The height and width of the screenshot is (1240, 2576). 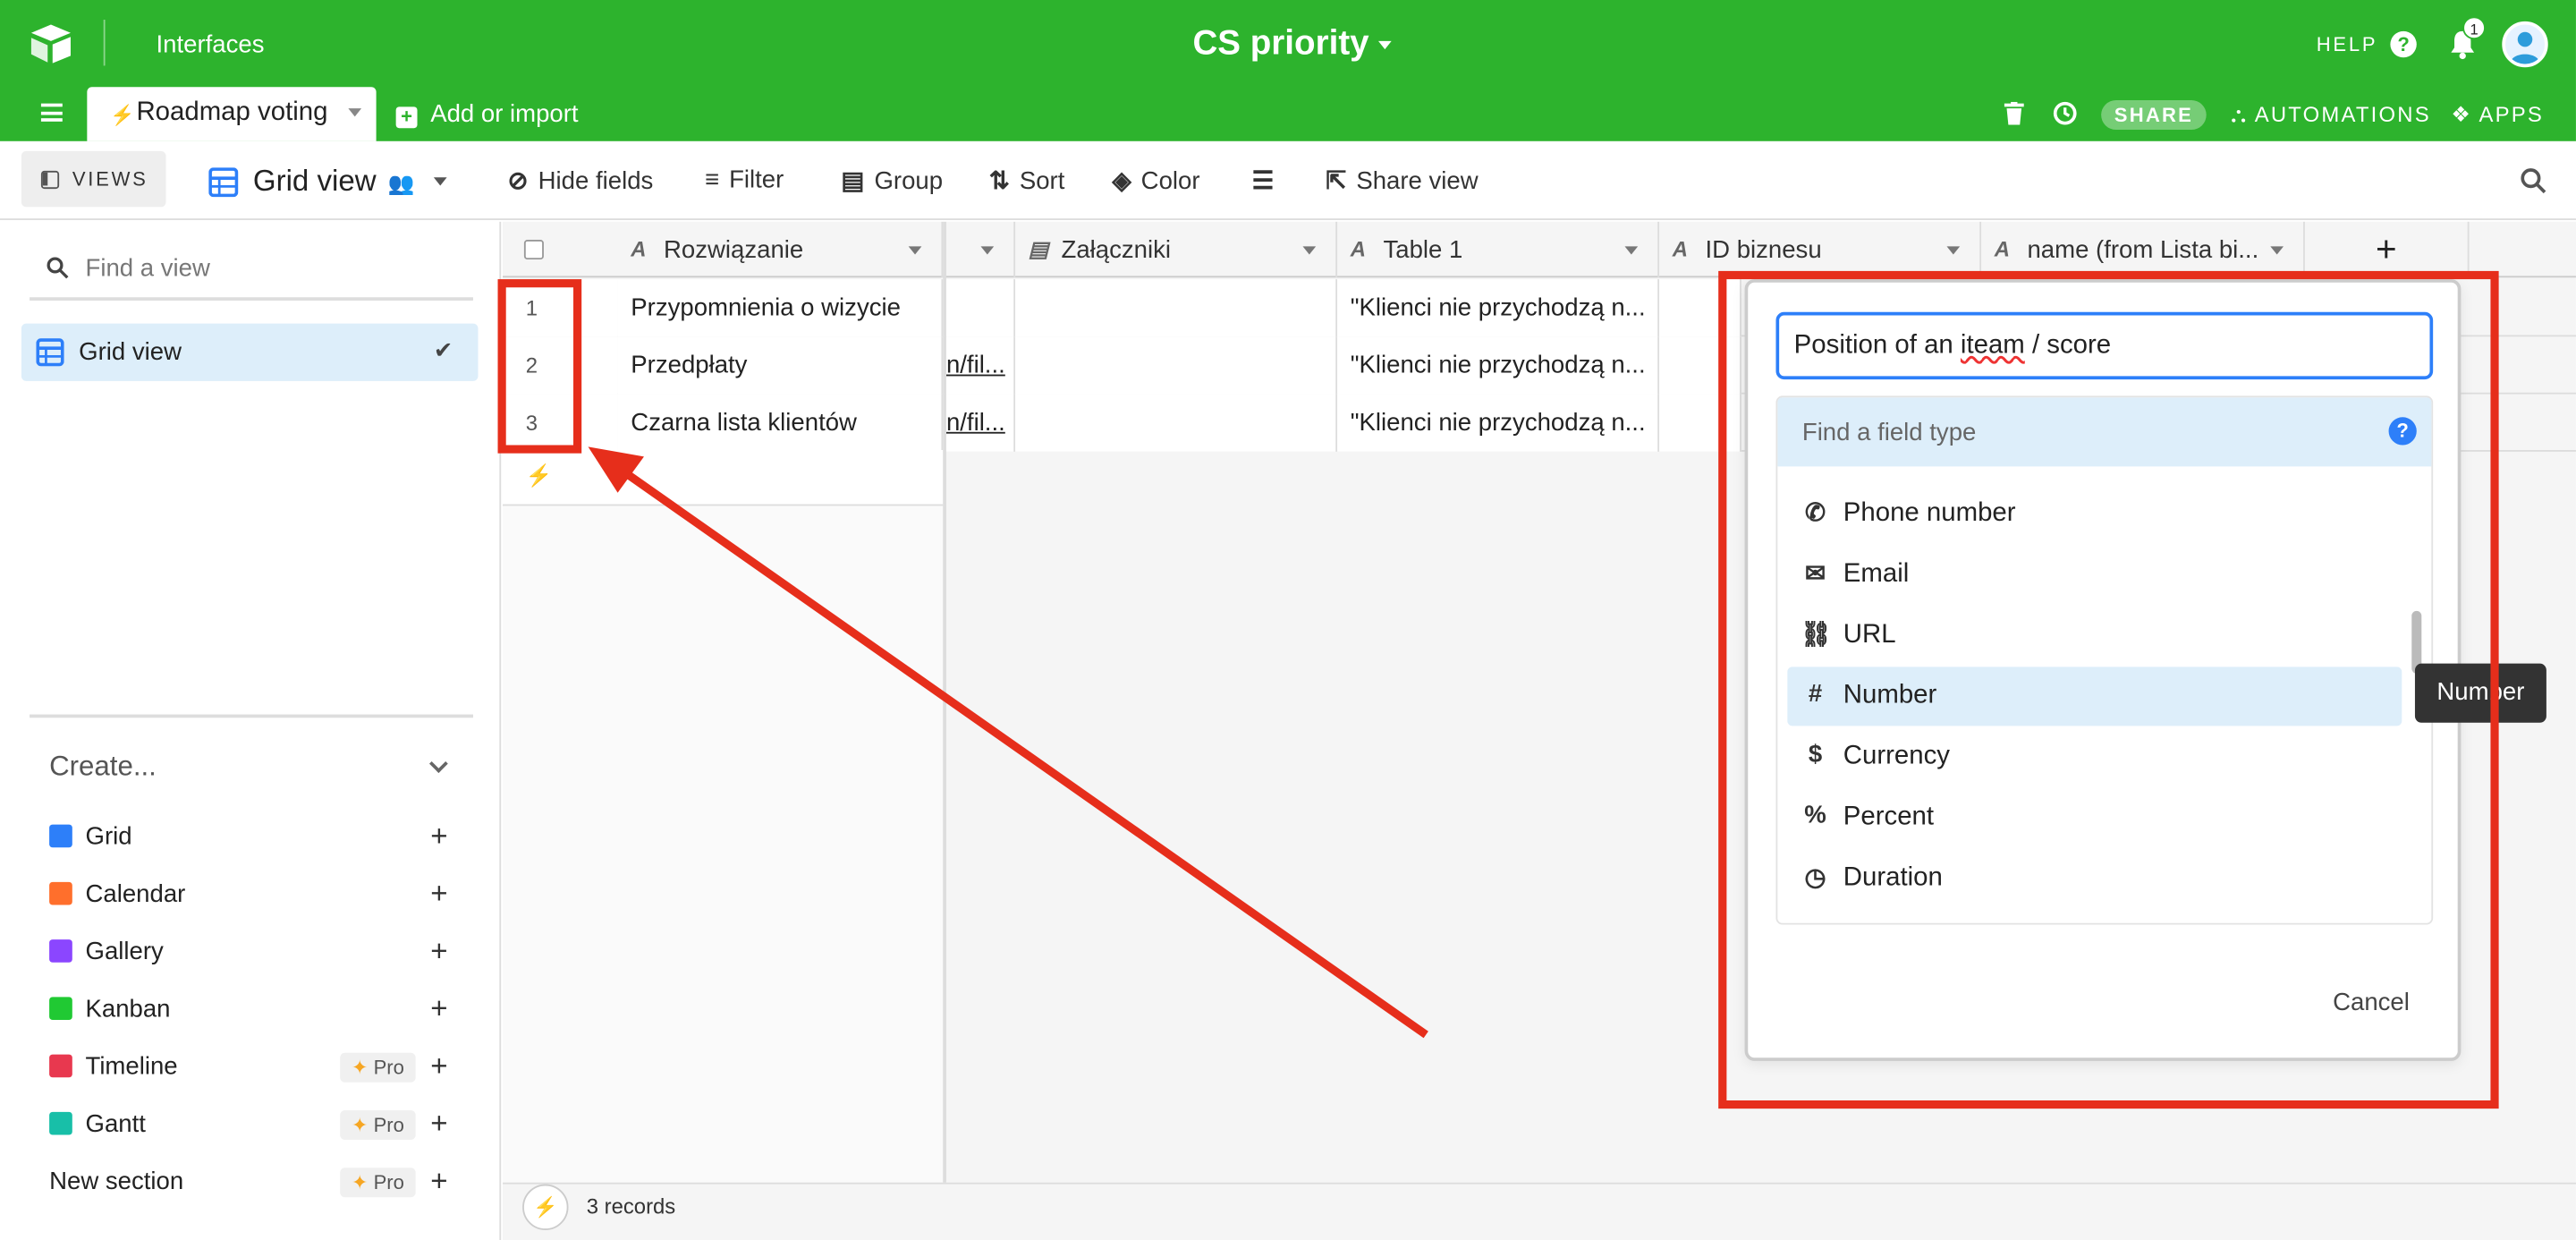 I want to click on share-button: SHARE, so click(x=2154, y=115).